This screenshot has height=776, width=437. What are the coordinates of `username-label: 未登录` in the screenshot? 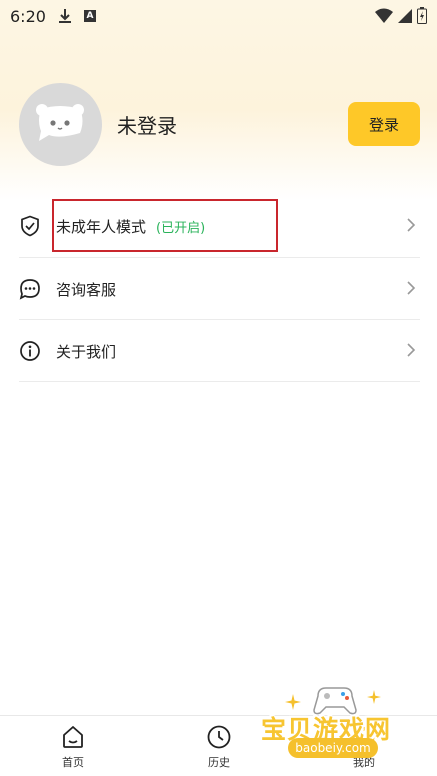 It's located at (147, 126).